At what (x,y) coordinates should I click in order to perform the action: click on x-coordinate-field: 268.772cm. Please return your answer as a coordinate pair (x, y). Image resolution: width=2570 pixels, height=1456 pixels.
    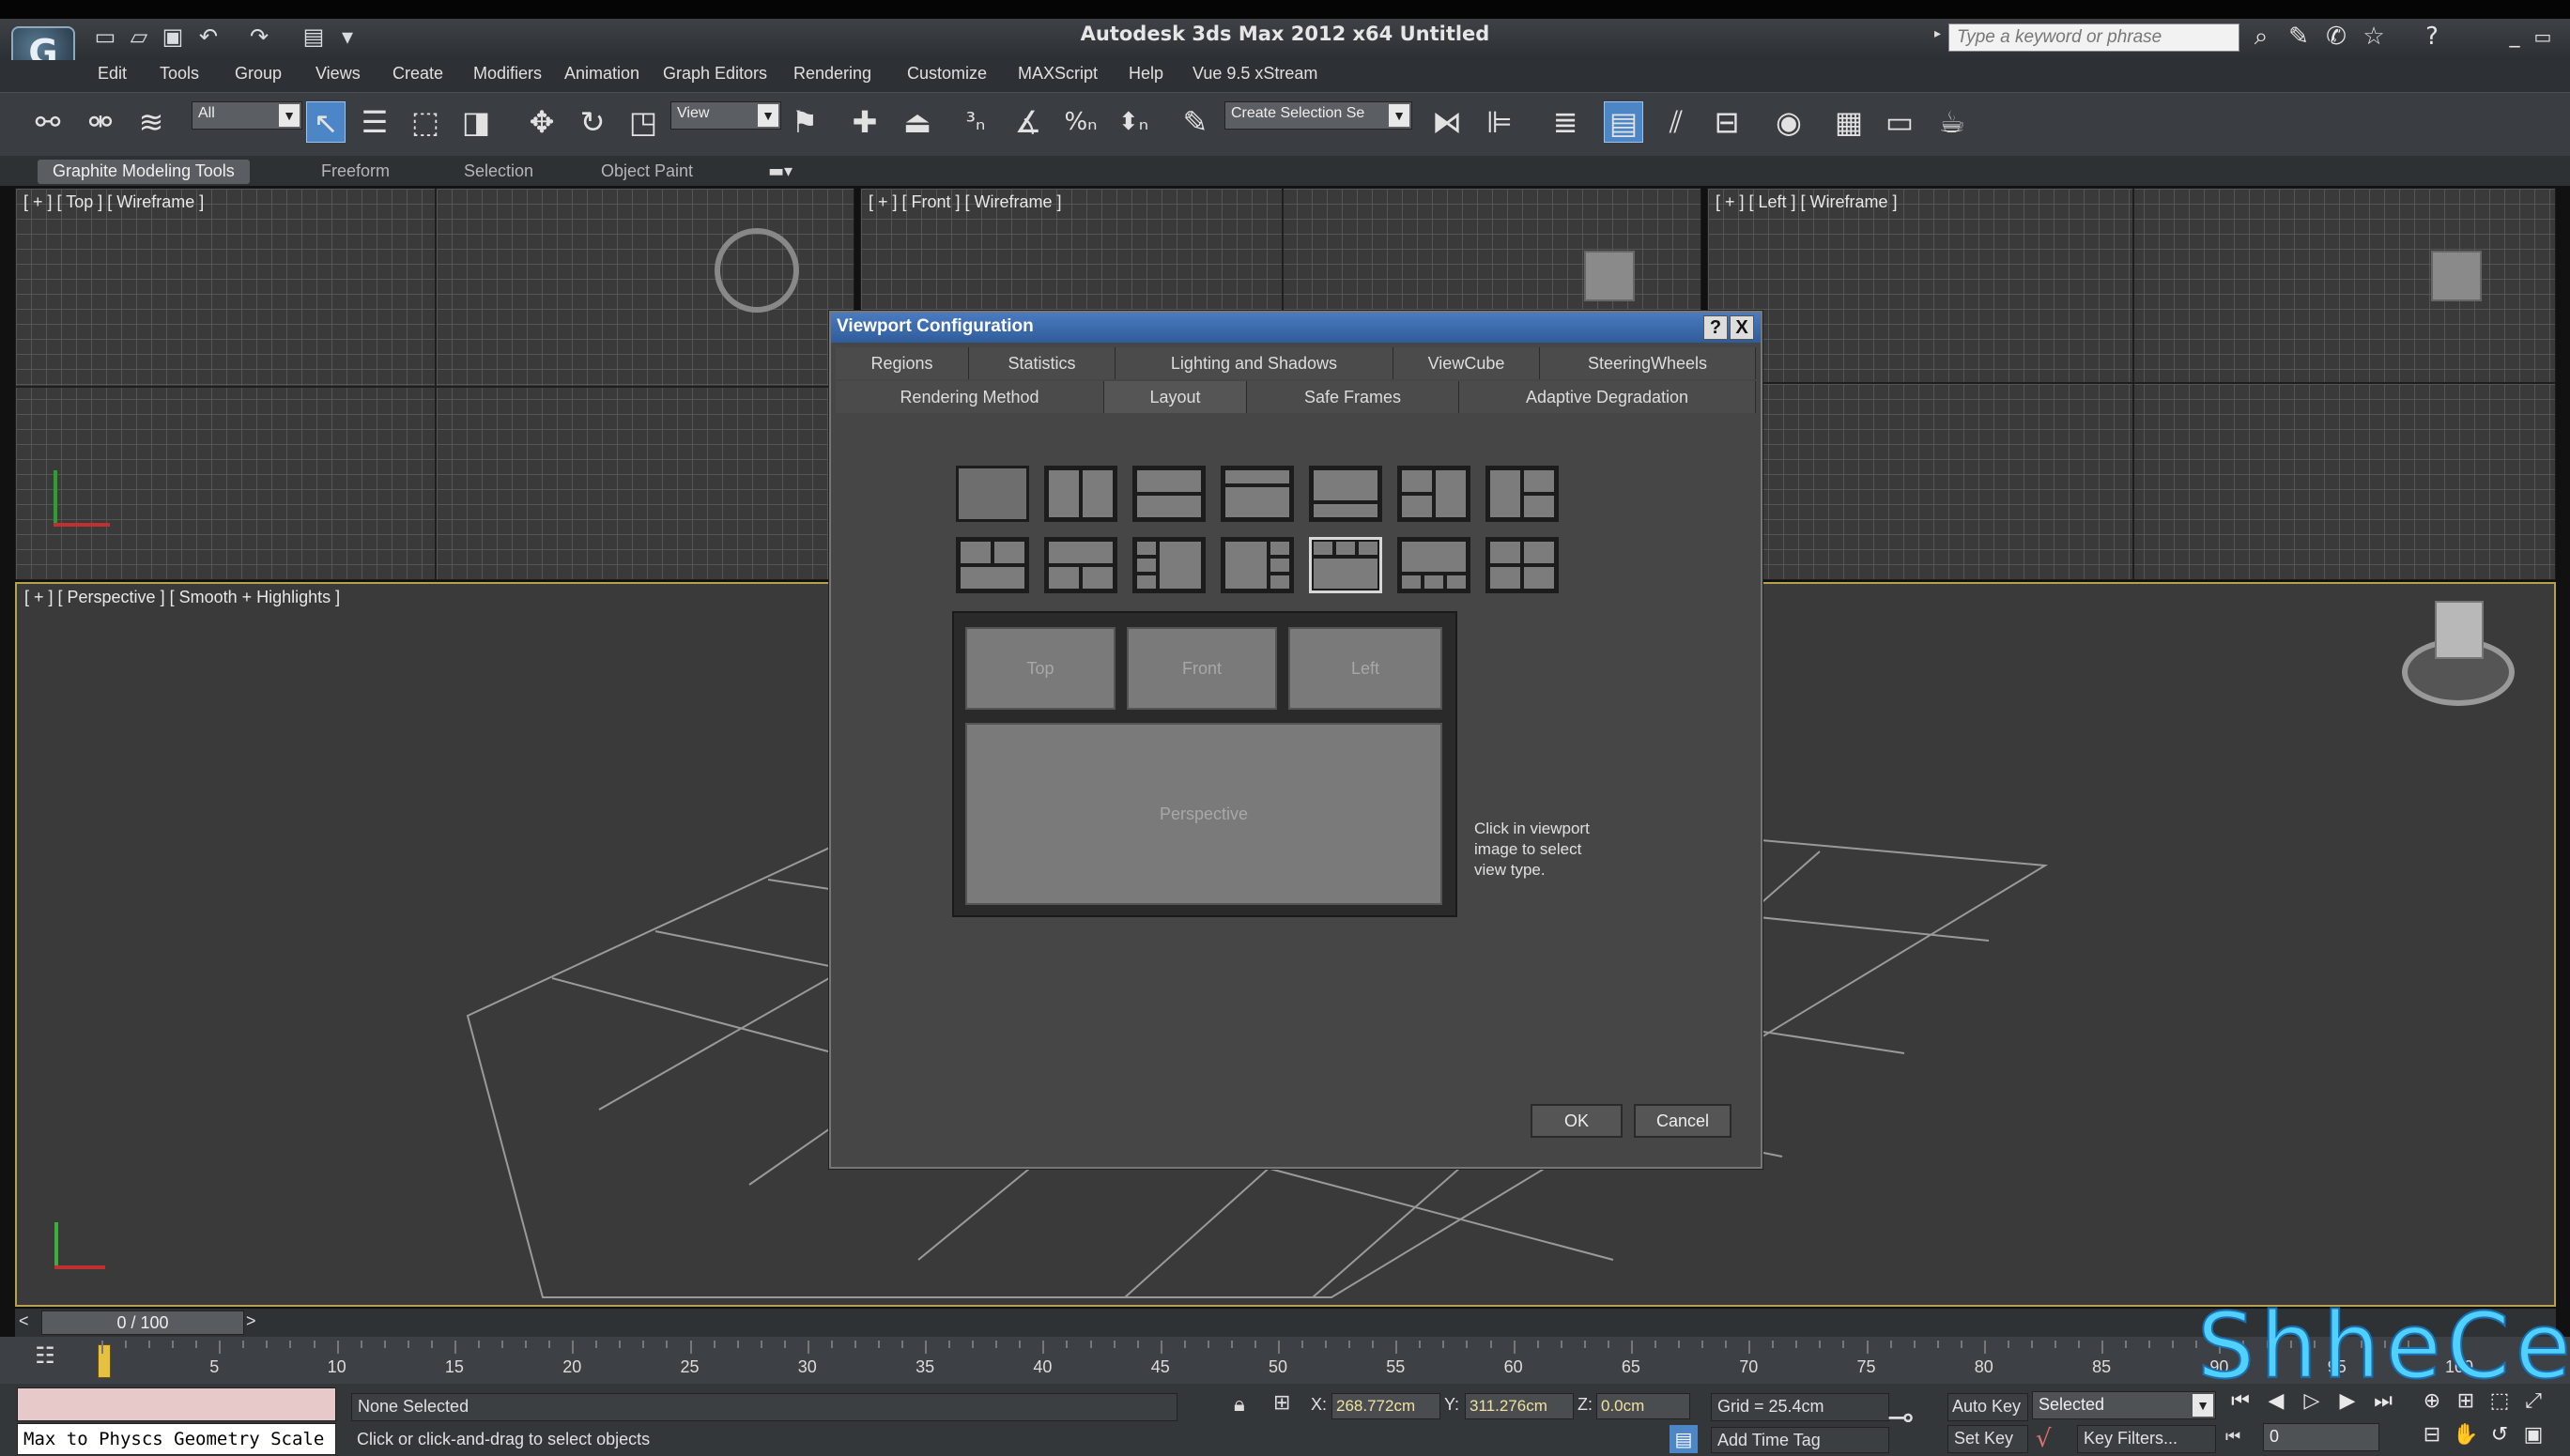
    Looking at the image, I should click on (1385, 1406).